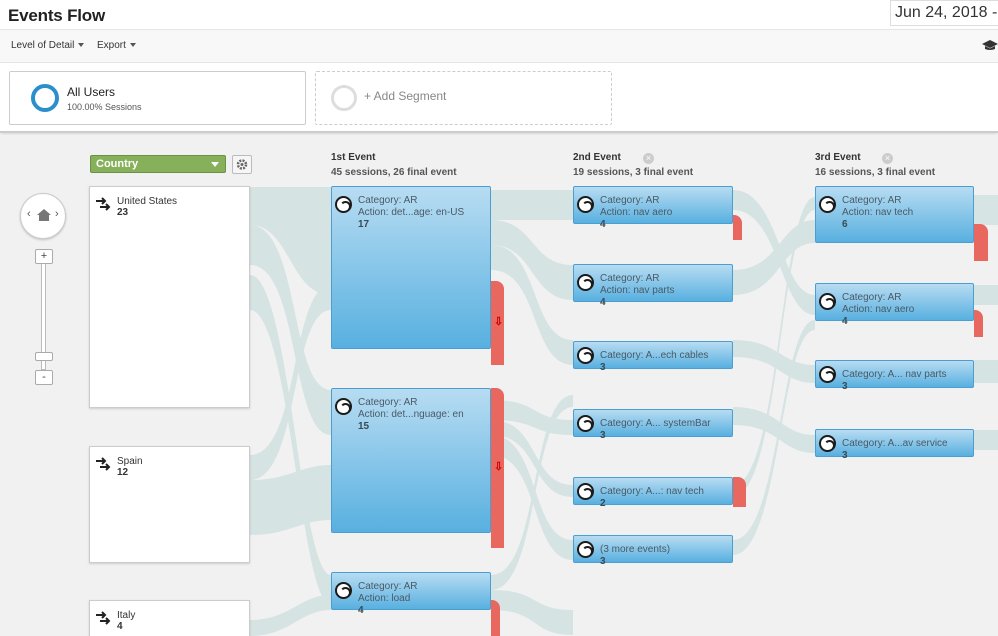  What do you see at coordinates (169, 618) in the screenshot?
I see `country-node: Italy 4` at bounding box center [169, 618].